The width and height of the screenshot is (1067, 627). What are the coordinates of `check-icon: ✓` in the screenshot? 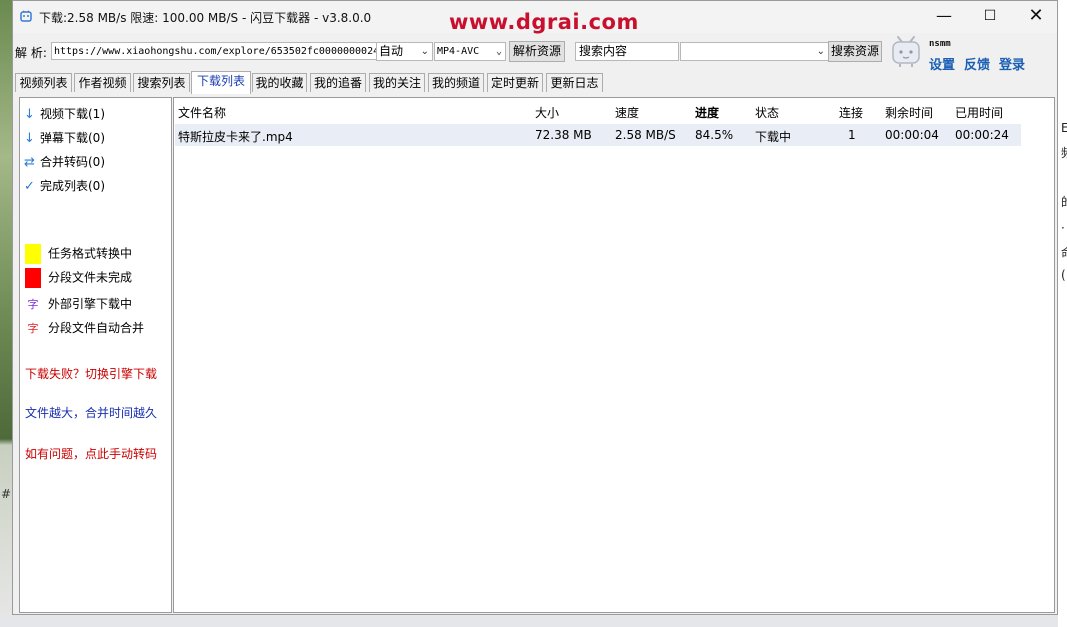 It's located at (29, 186).